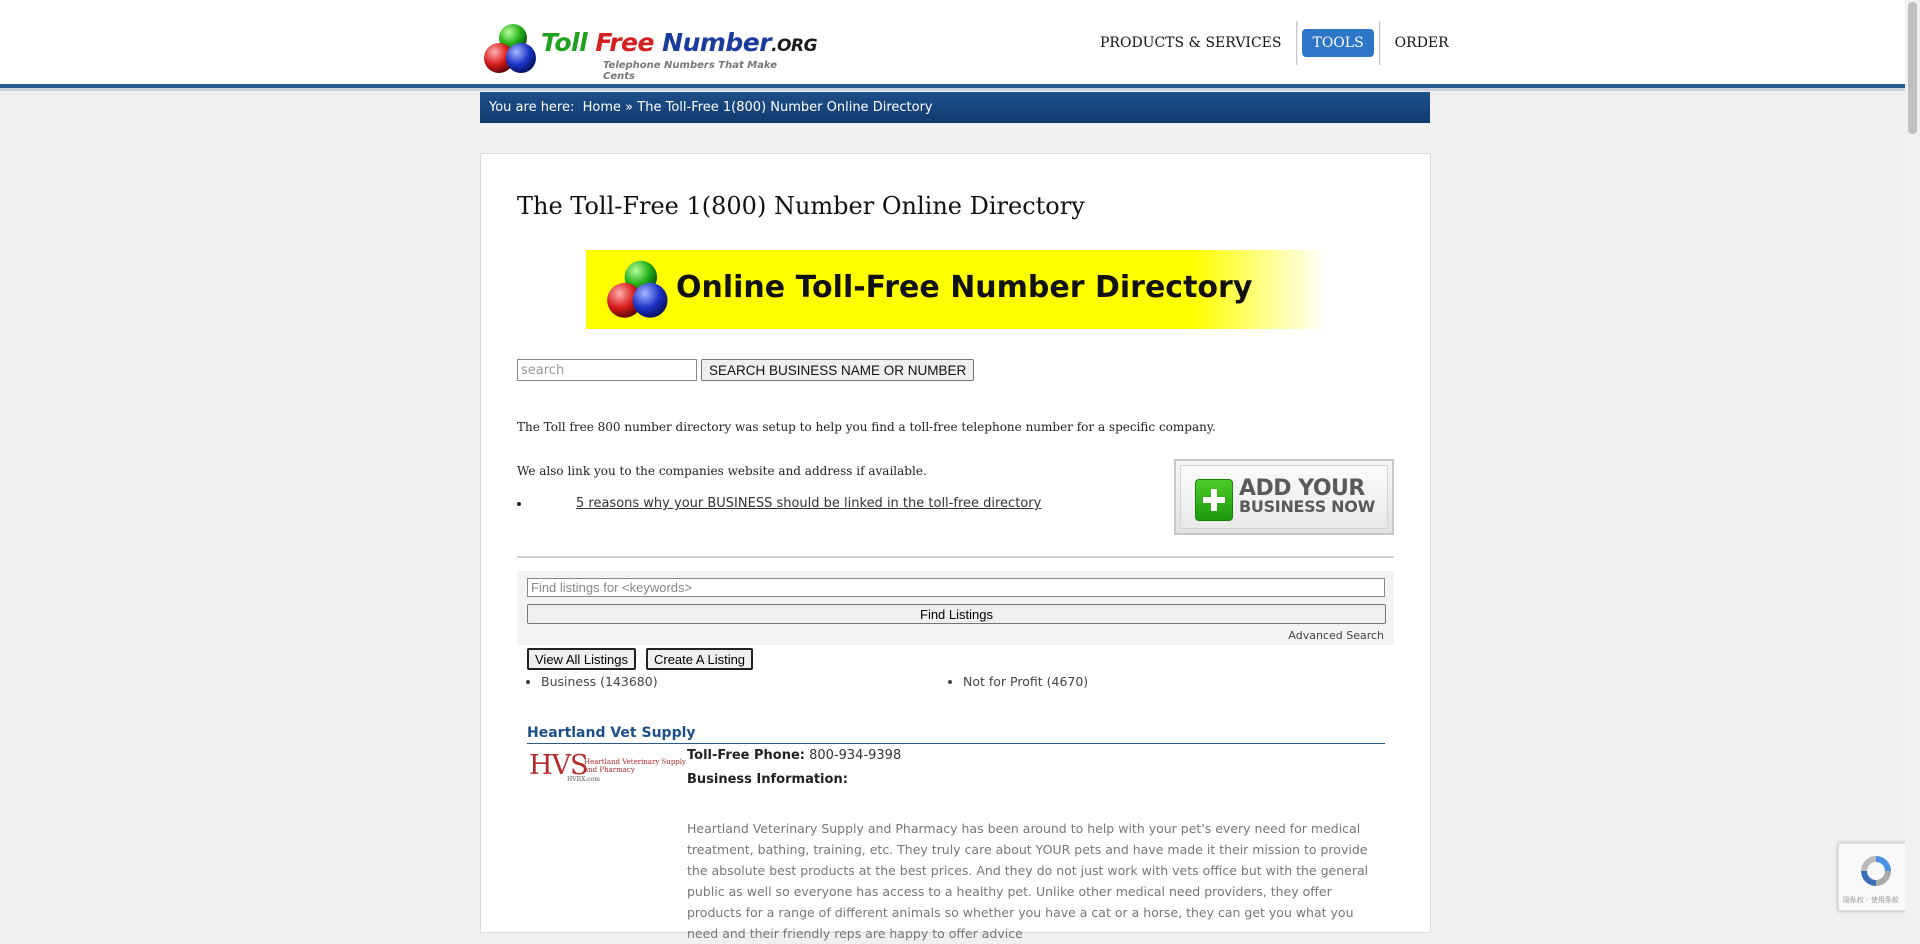  Describe the element at coordinates (956, 587) in the screenshot. I see `keywords-input` at that location.